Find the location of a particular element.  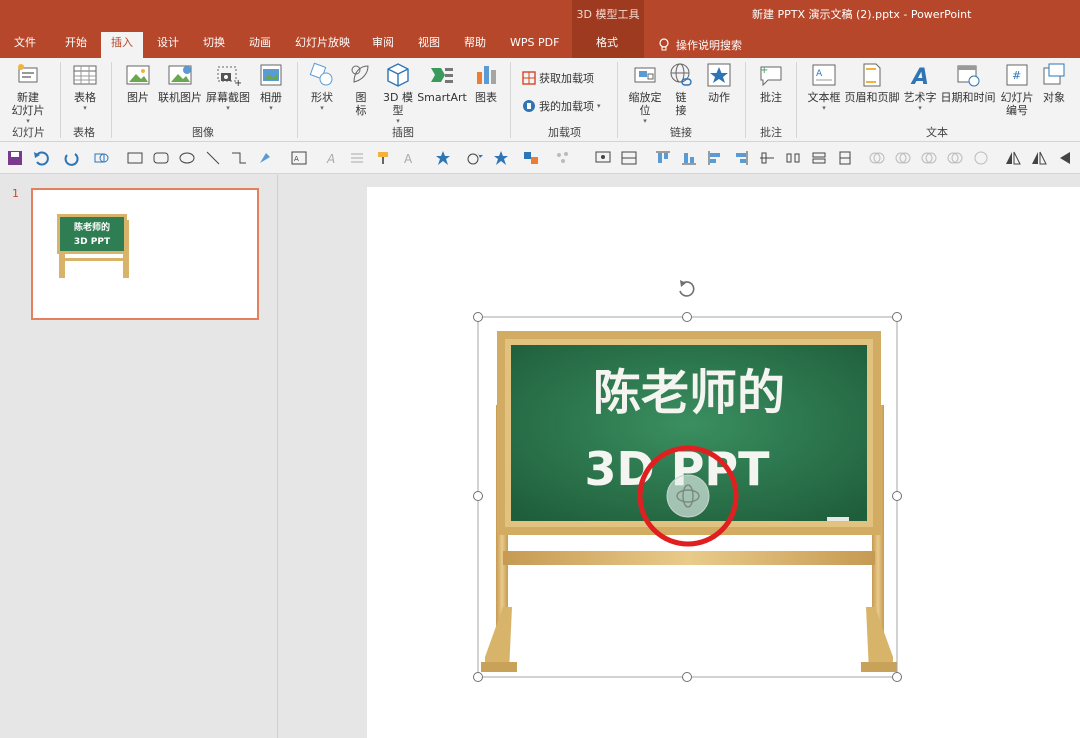

thumbnail-title: 陈老师的 is located at coordinates (92, 227).